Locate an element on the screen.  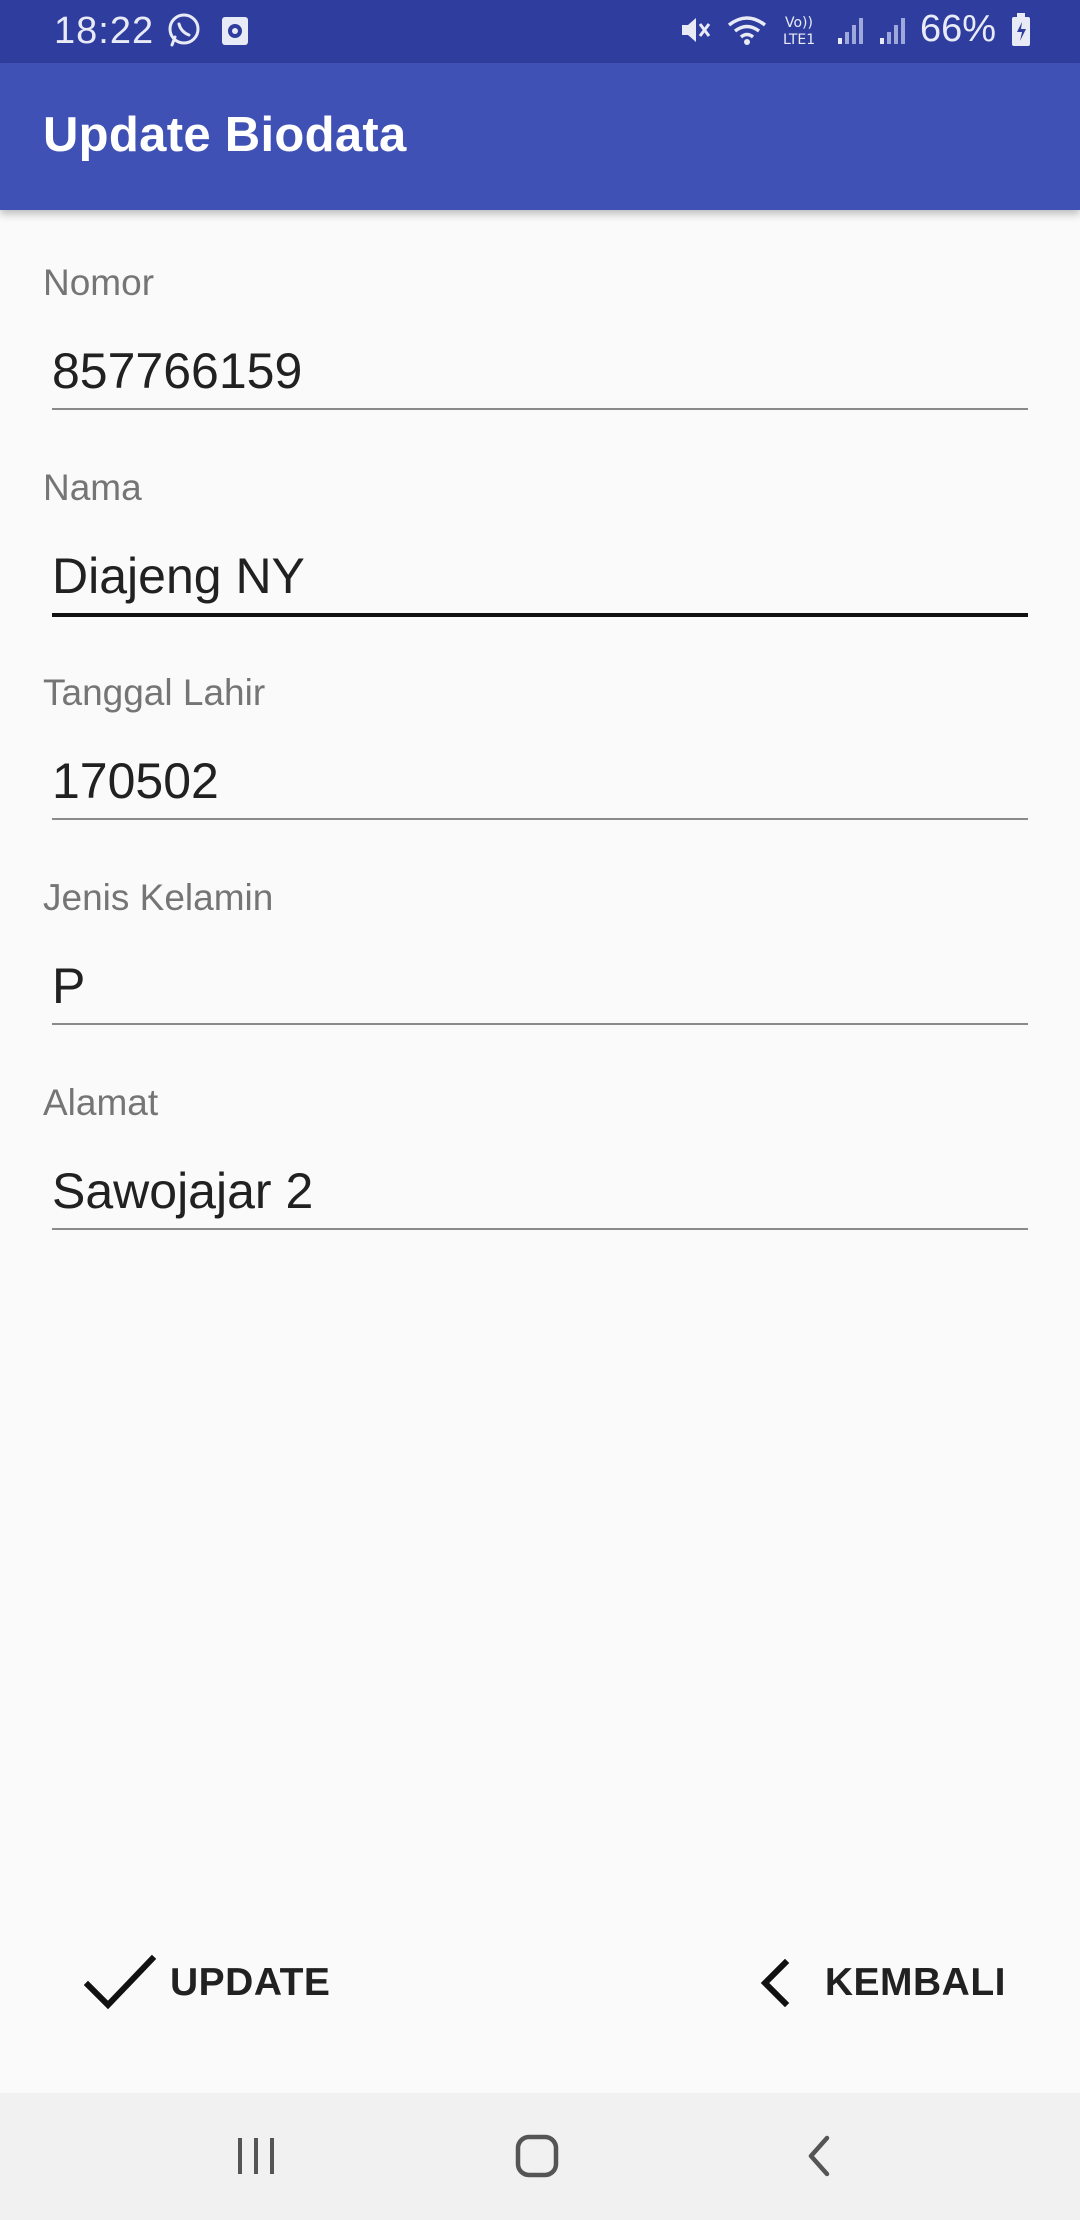
field-nama: Nama Diajeng NY is located at coordinates (540, 569).